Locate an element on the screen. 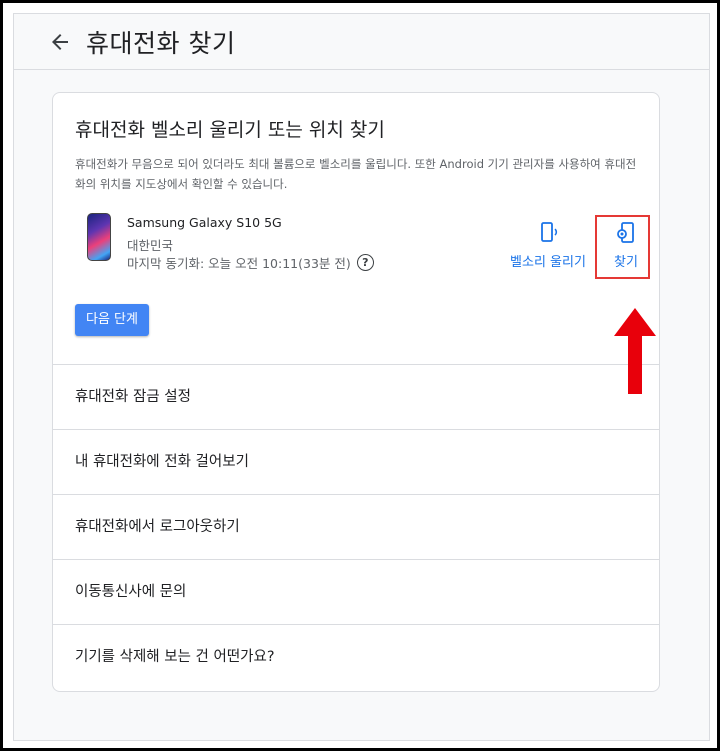 Image resolution: width=720 pixels, height=751 pixels. device-name: Samsung Galaxy S10 5G is located at coordinates (204, 222).